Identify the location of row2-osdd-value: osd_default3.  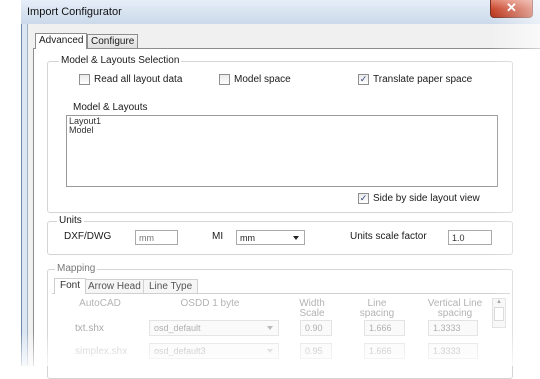
(180, 351).